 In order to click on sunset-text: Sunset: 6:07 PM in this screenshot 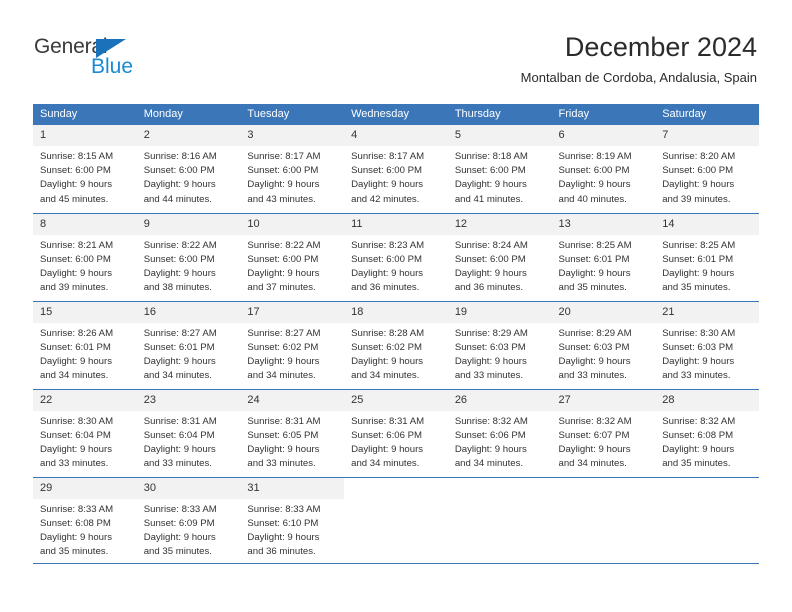, I will do `click(594, 435)`.